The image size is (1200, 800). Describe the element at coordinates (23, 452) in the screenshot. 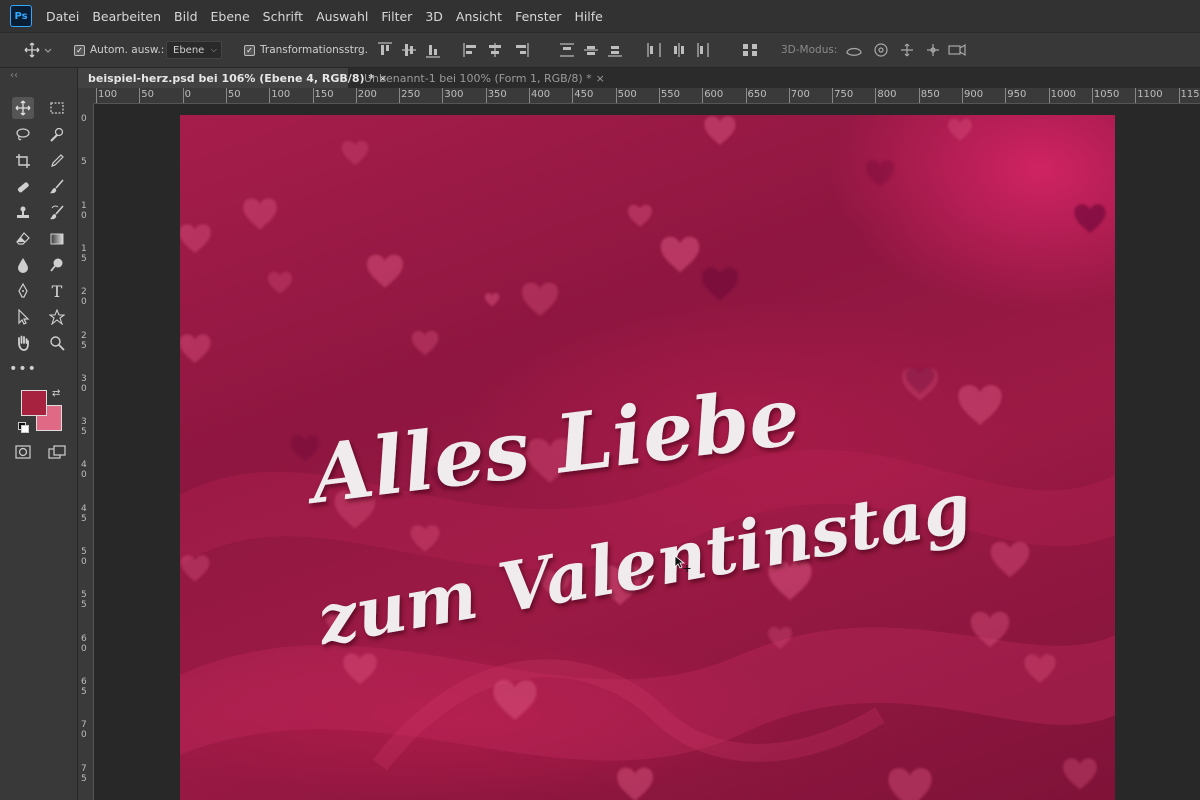

I see `quick-mask-button` at that location.